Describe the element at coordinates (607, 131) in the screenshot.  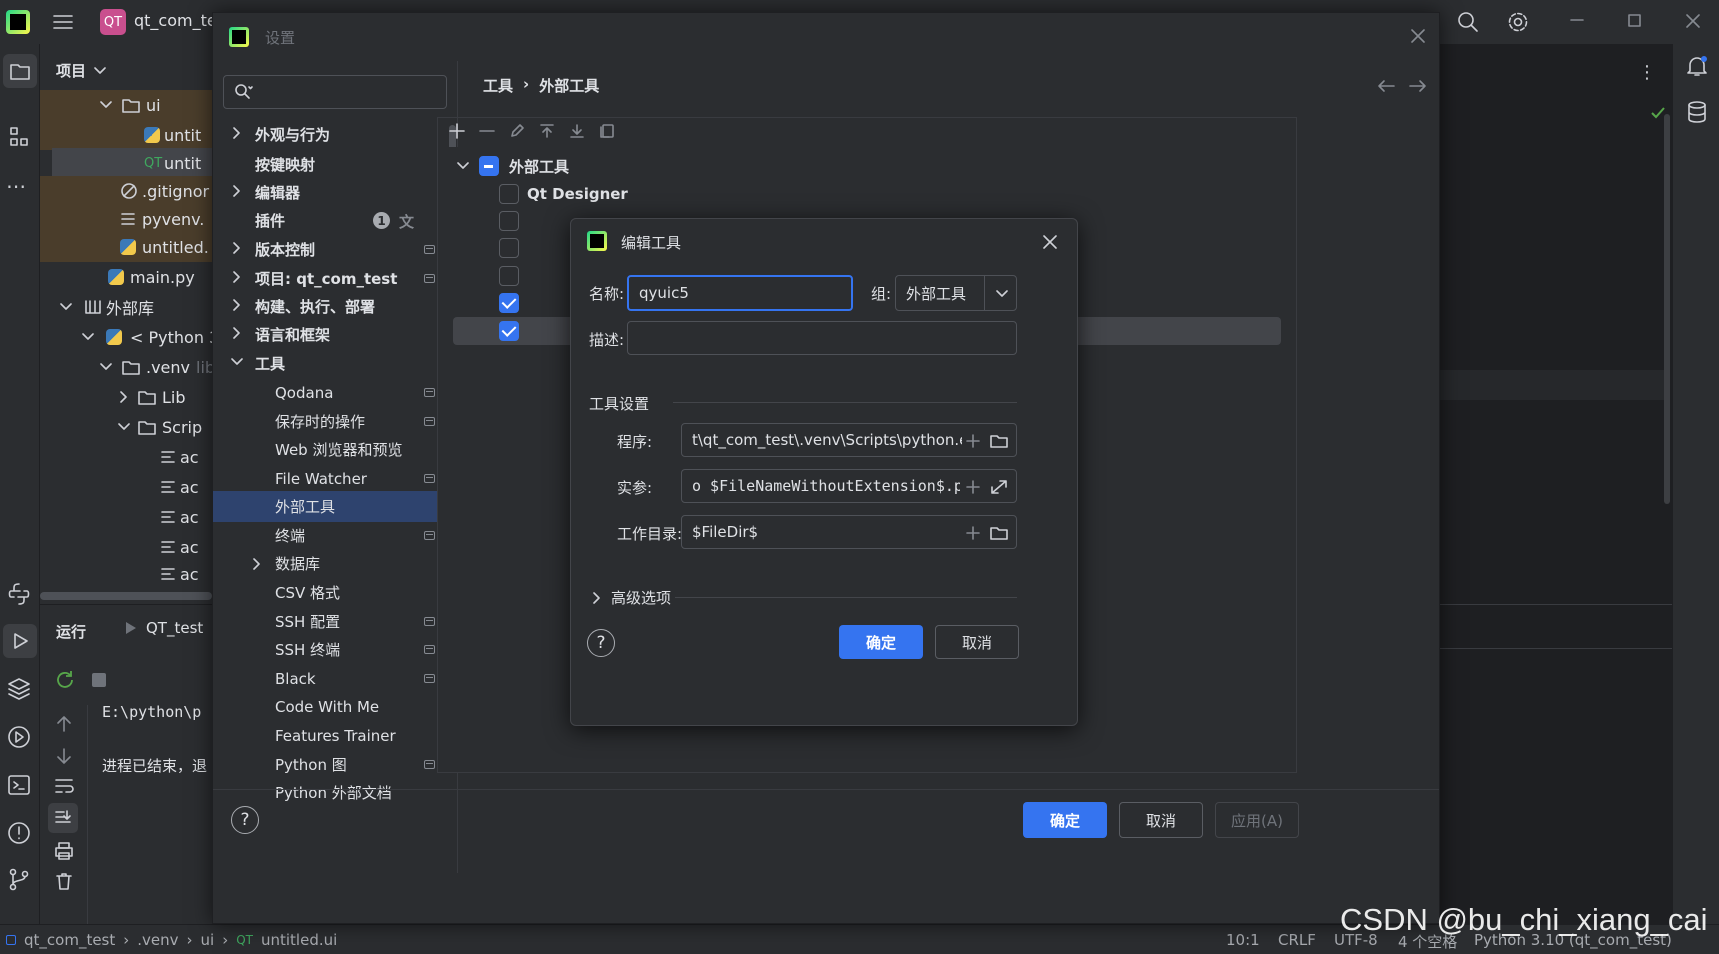
I see `copy-icon` at that location.